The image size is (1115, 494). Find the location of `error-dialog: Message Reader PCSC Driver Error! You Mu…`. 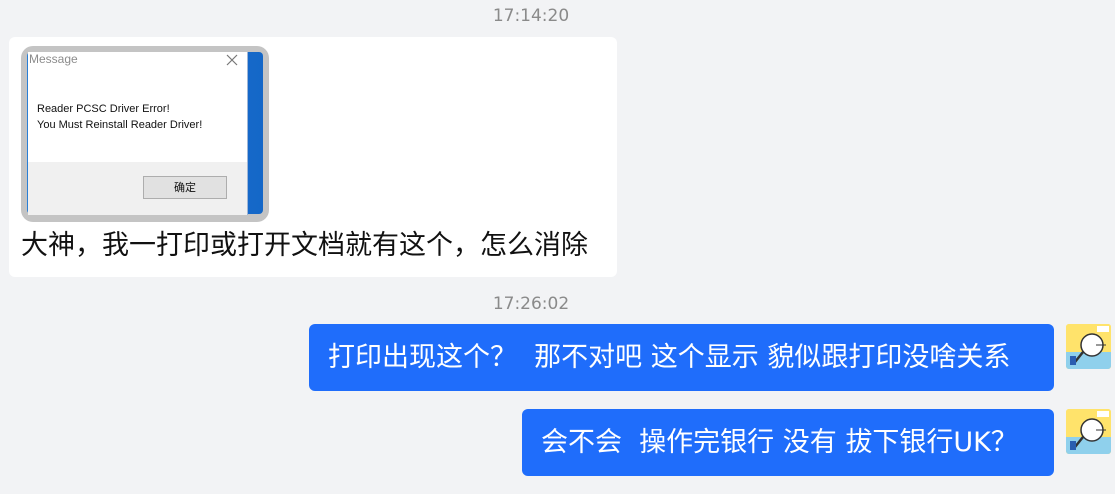

error-dialog: Message Reader PCSC Driver Error! You Mu… is located at coordinates (138, 133).